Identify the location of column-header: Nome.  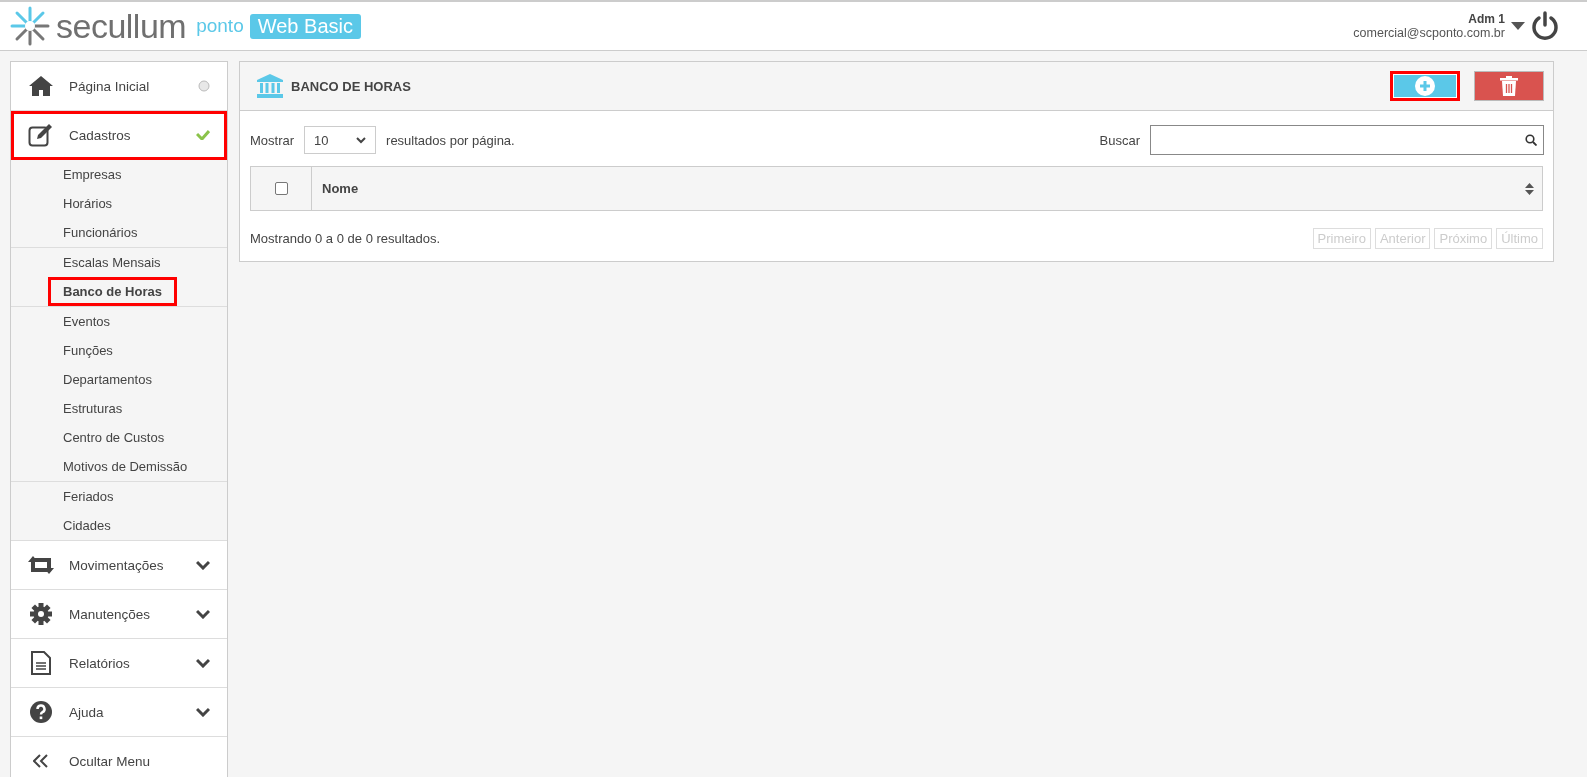
(340, 188).